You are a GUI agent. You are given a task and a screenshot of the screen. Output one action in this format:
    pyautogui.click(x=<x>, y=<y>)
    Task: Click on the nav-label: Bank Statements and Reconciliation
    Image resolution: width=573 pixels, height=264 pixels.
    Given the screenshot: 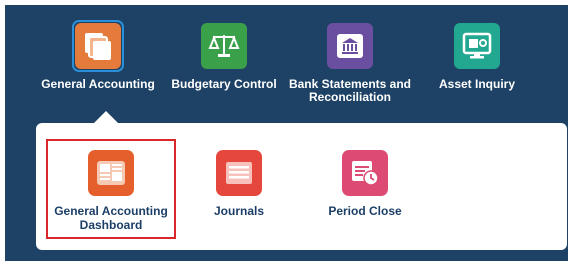 What is the action you would take?
    pyautogui.click(x=350, y=90)
    